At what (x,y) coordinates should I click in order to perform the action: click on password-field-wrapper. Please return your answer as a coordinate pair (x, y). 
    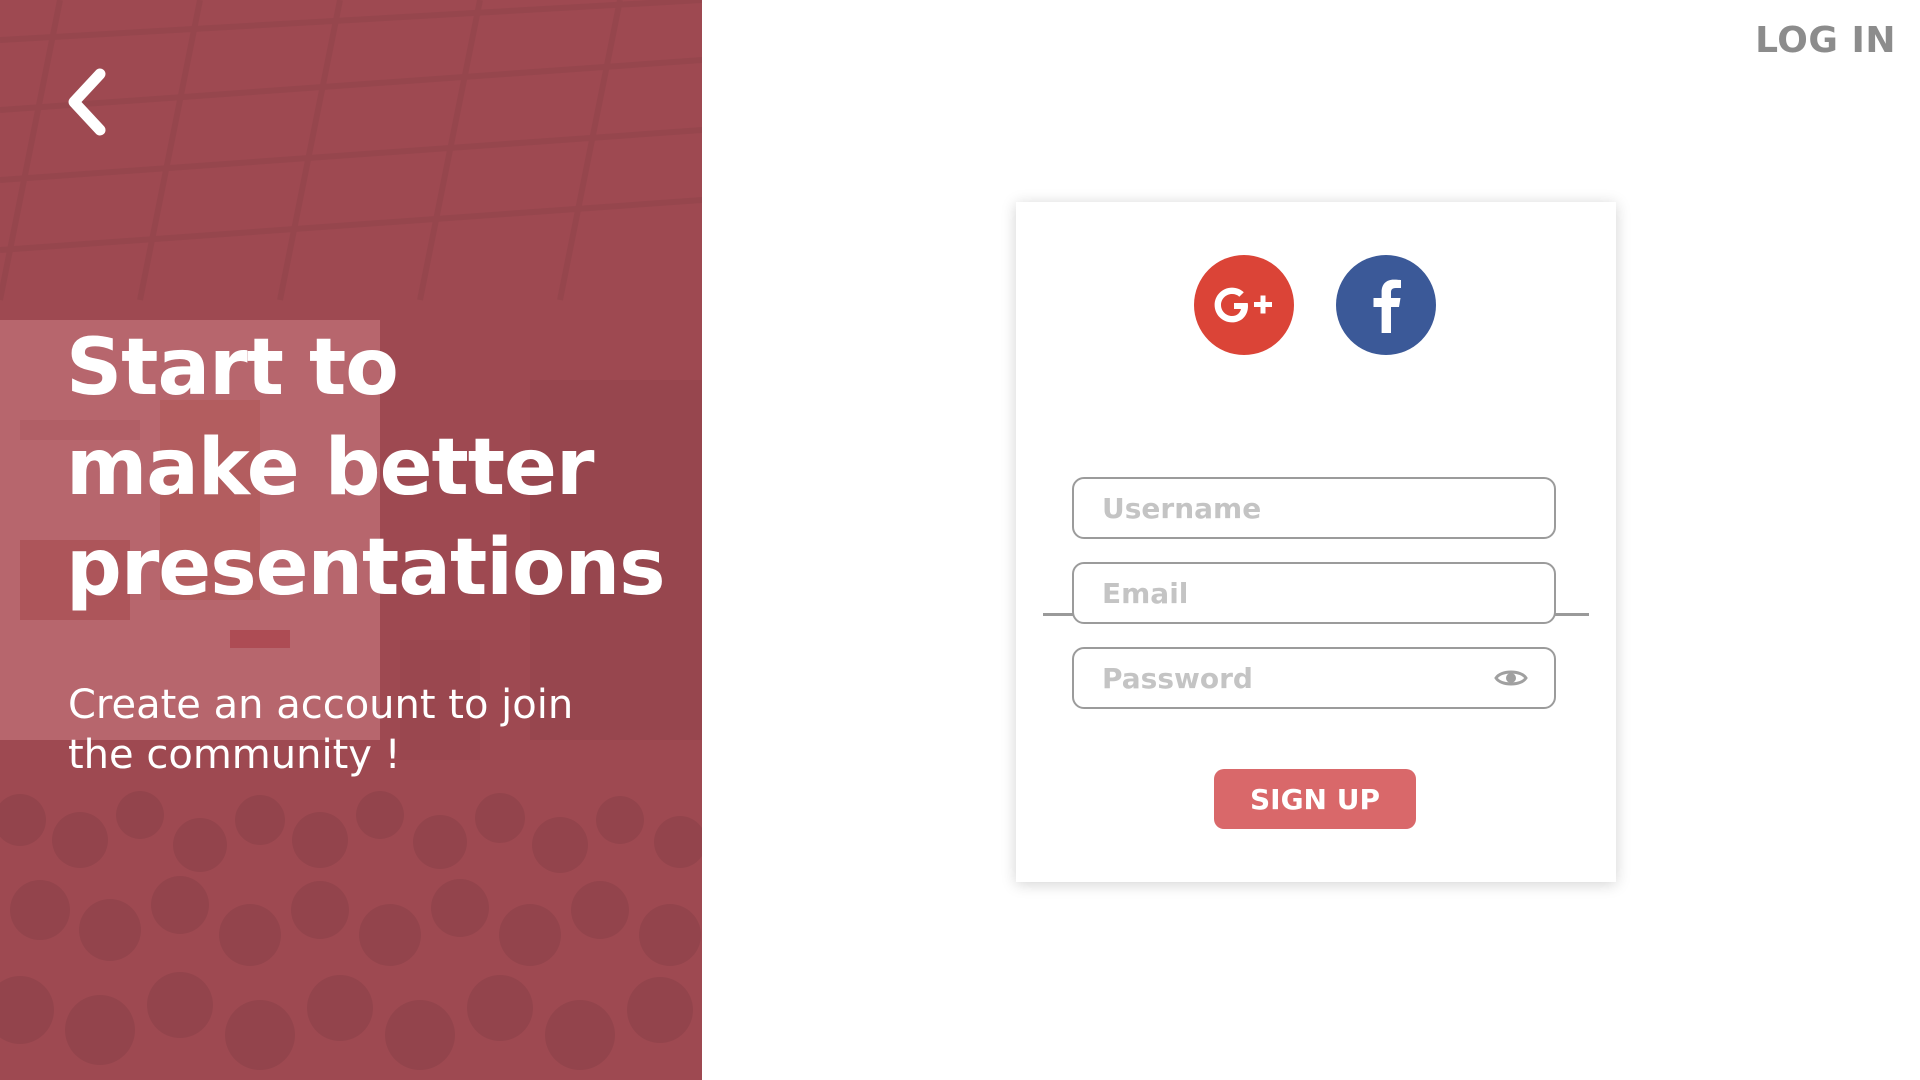
    Looking at the image, I should click on (1314, 678).